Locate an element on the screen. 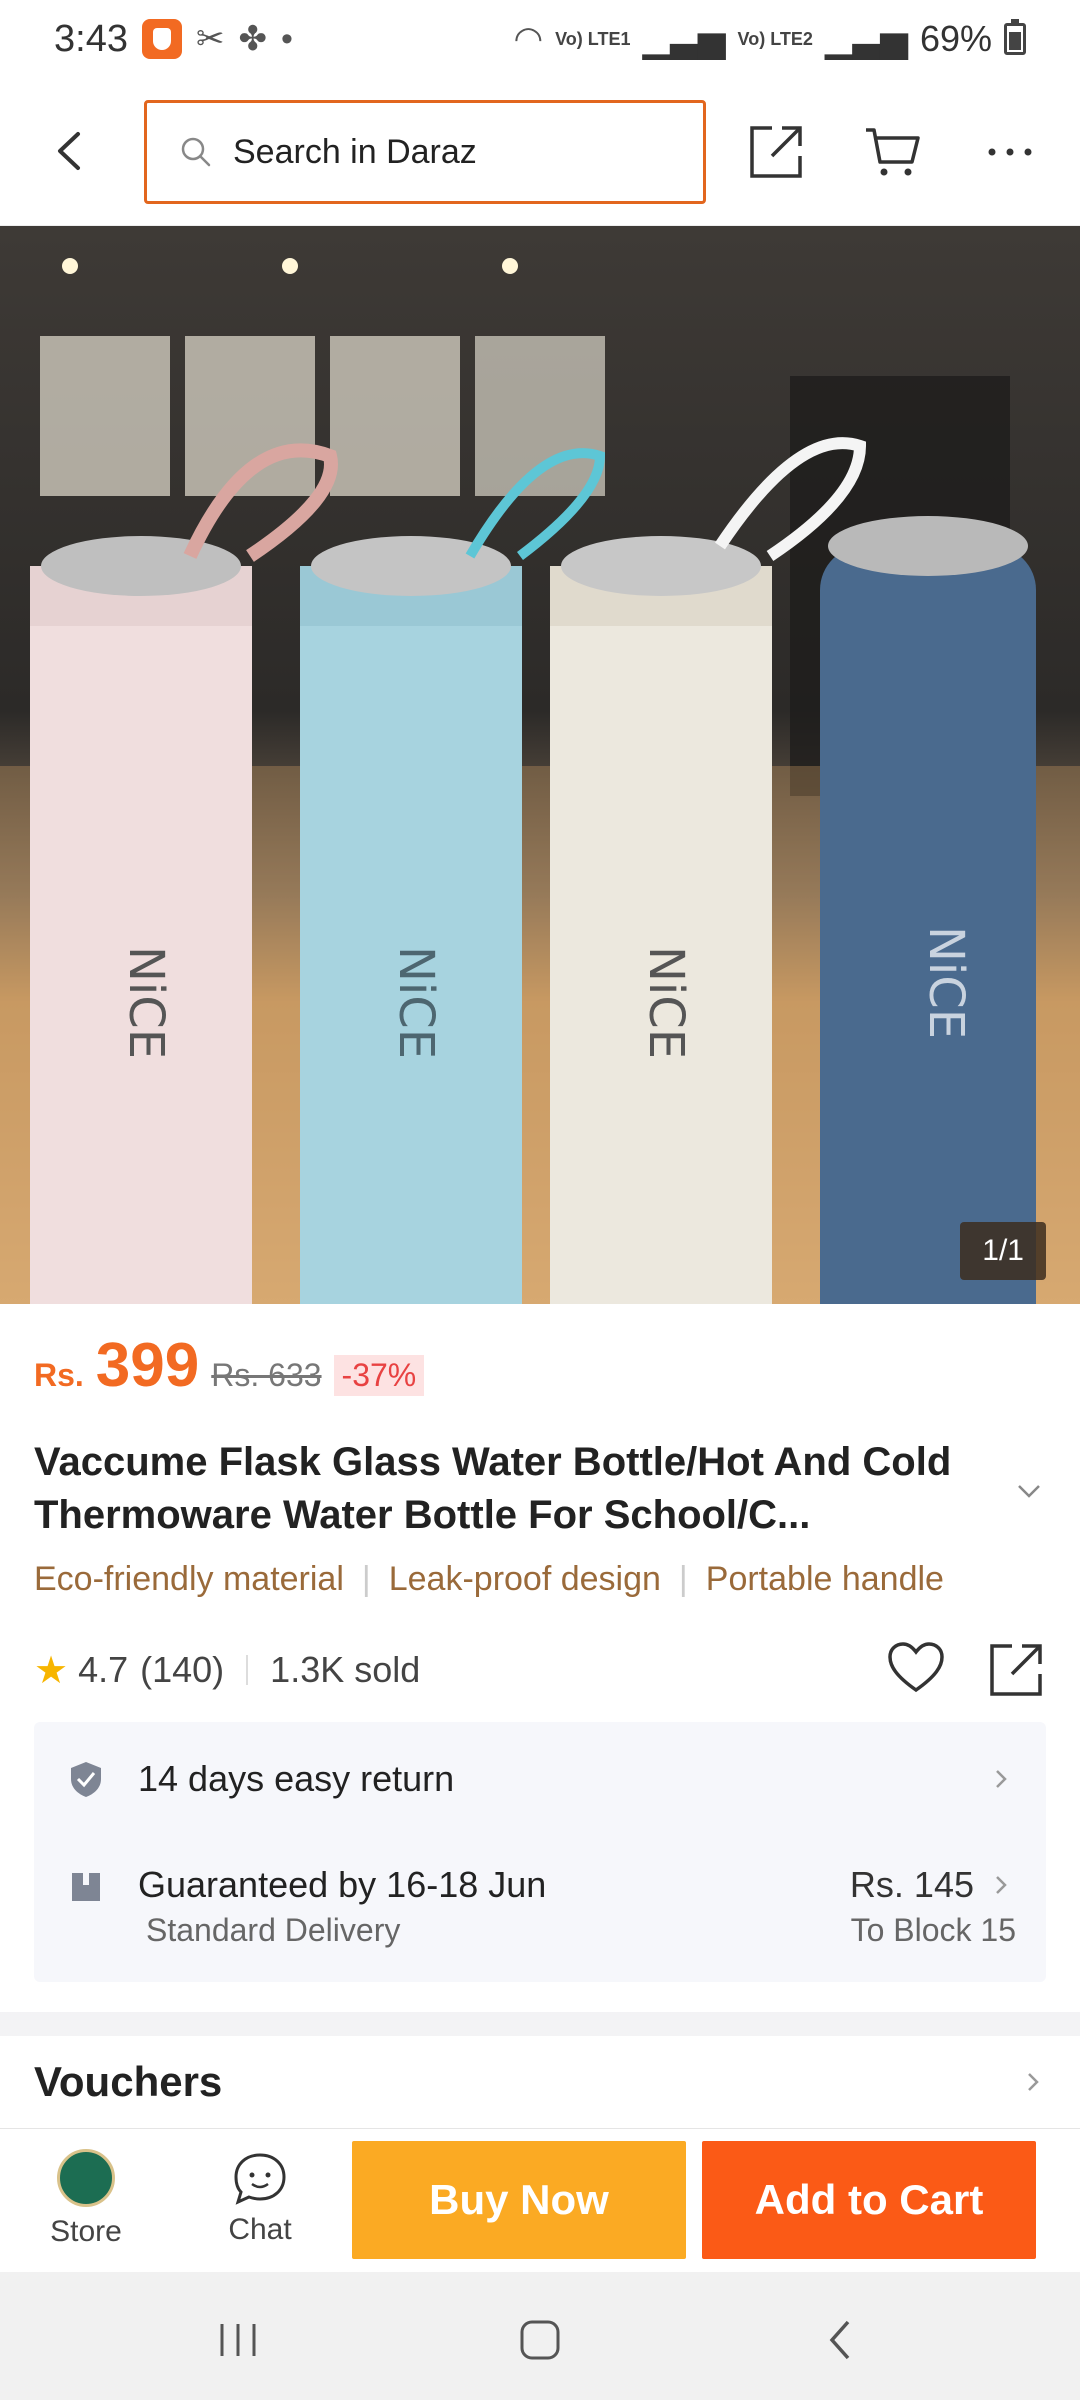 The width and height of the screenshot is (1080, 2400). tag-item: Eco-friendly material is located at coordinates (189, 1579).